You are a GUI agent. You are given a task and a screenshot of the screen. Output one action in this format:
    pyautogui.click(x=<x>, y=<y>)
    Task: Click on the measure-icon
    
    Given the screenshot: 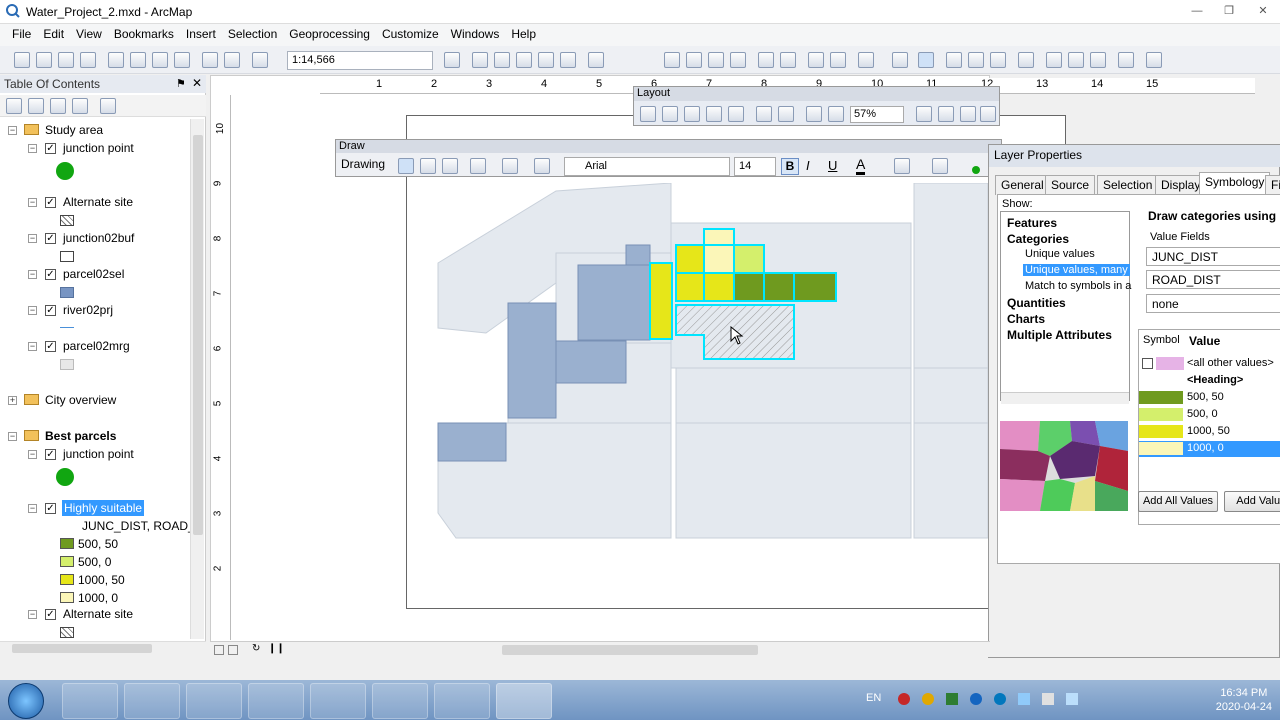 What is the action you would take?
    pyautogui.click(x=1026, y=60)
    